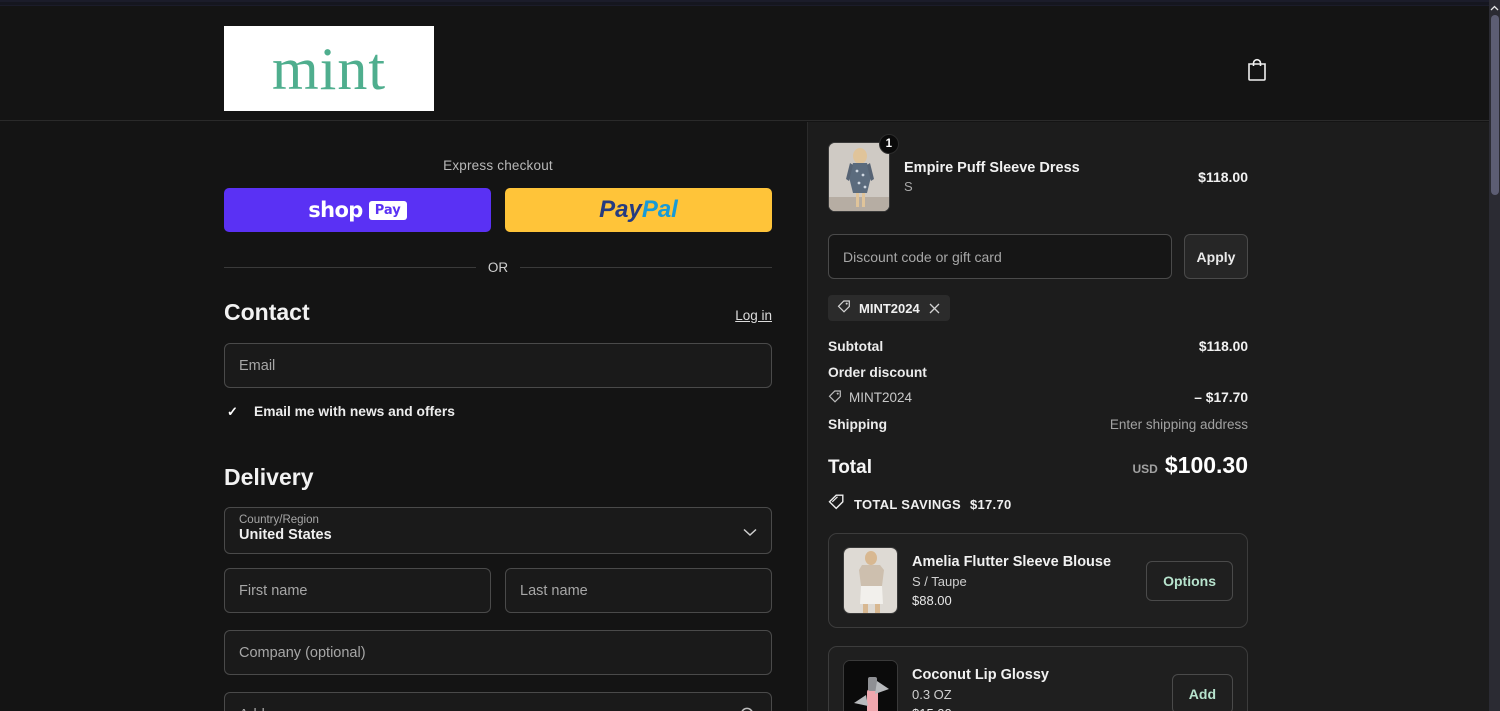 Image resolution: width=1500 pixels, height=711 pixels. I want to click on discount-detail-left: MINT2024, so click(870, 397).